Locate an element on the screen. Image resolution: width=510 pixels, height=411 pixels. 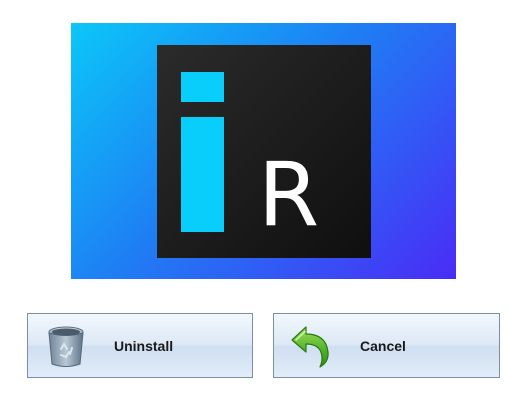
back-arrow-icon is located at coordinates (312, 346).